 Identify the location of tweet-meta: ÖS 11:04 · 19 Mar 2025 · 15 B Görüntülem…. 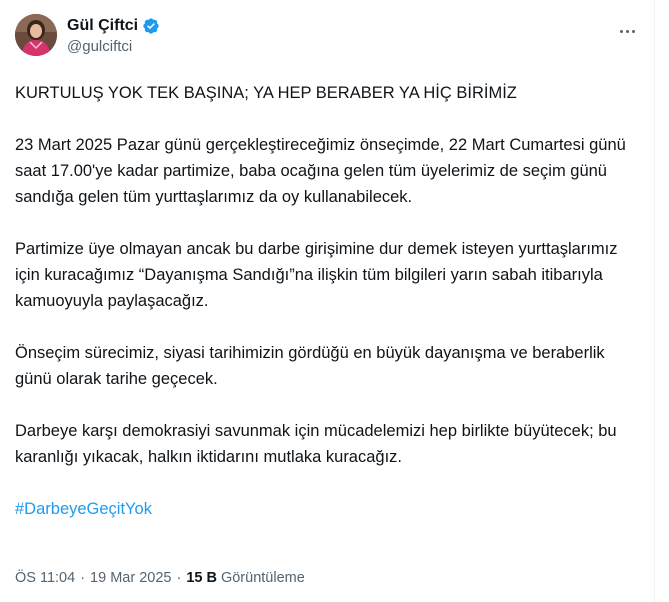
(160, 578).